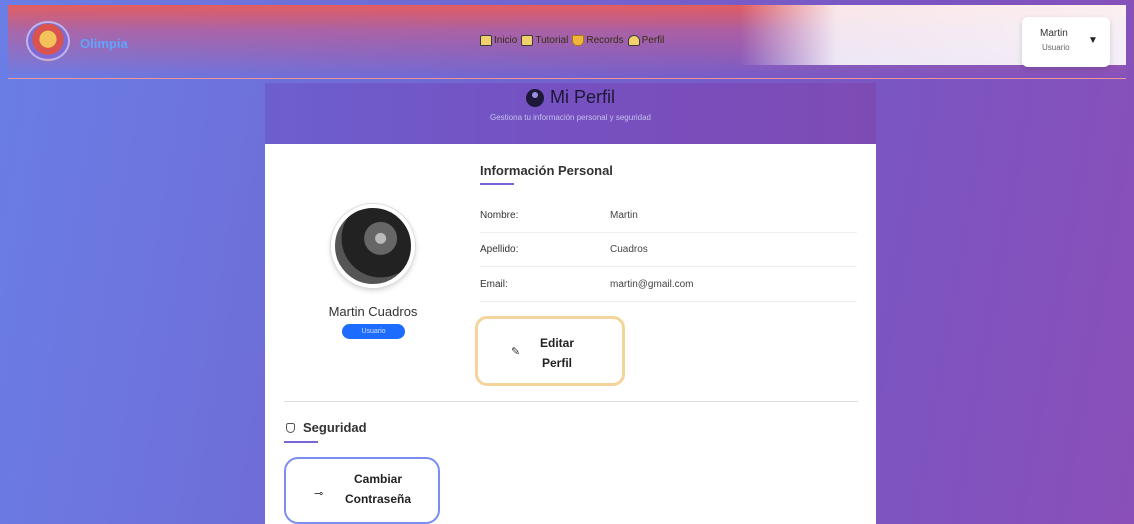 This screenshot has height=524, width=1134. What do you see at coordinates (1054, 33) in the screenshot?
I see `user-name: Martin` at bounding box center [1054, 33].